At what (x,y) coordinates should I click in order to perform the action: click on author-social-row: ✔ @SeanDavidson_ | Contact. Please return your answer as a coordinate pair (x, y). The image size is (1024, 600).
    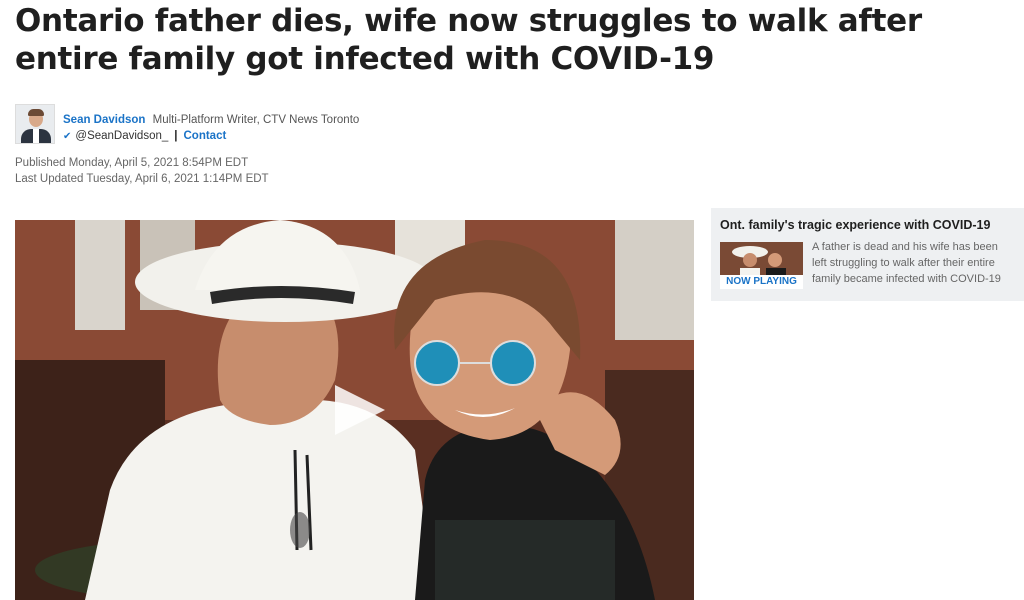
    Looking at the image, I should click on (211, 136).